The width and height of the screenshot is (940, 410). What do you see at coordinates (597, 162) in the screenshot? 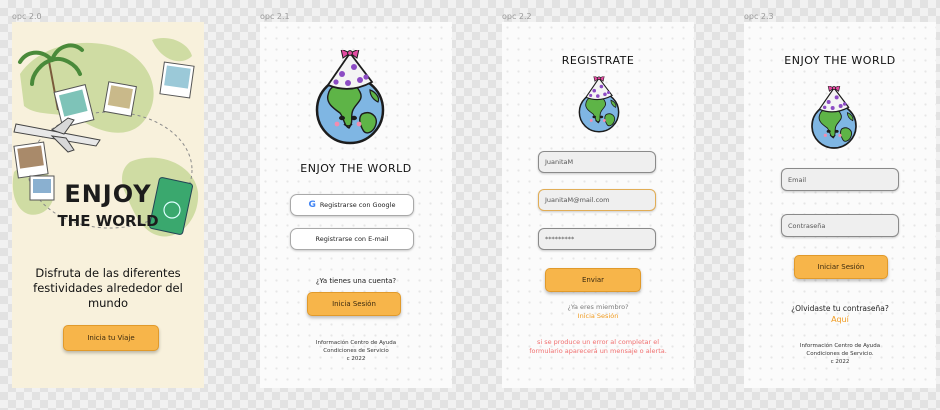
I see `username-field: JuanitaM` at bounding box center [597, 162].